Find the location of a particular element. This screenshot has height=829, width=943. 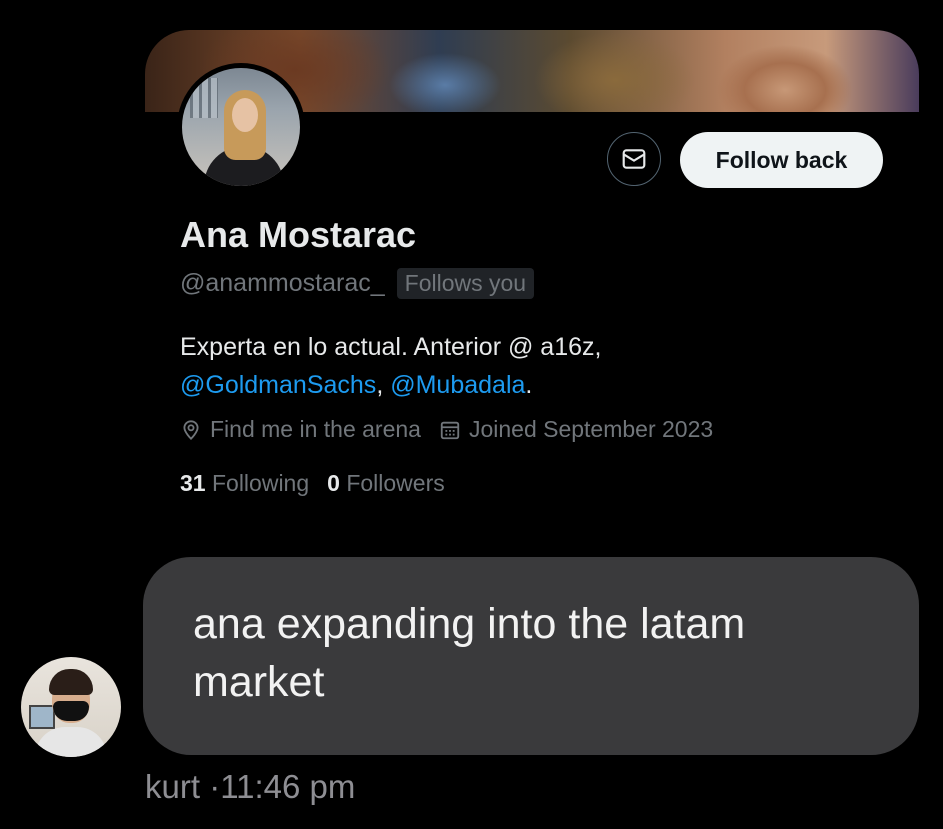

joined-item: Joined September 2023 is located at coordinates (576, 429).